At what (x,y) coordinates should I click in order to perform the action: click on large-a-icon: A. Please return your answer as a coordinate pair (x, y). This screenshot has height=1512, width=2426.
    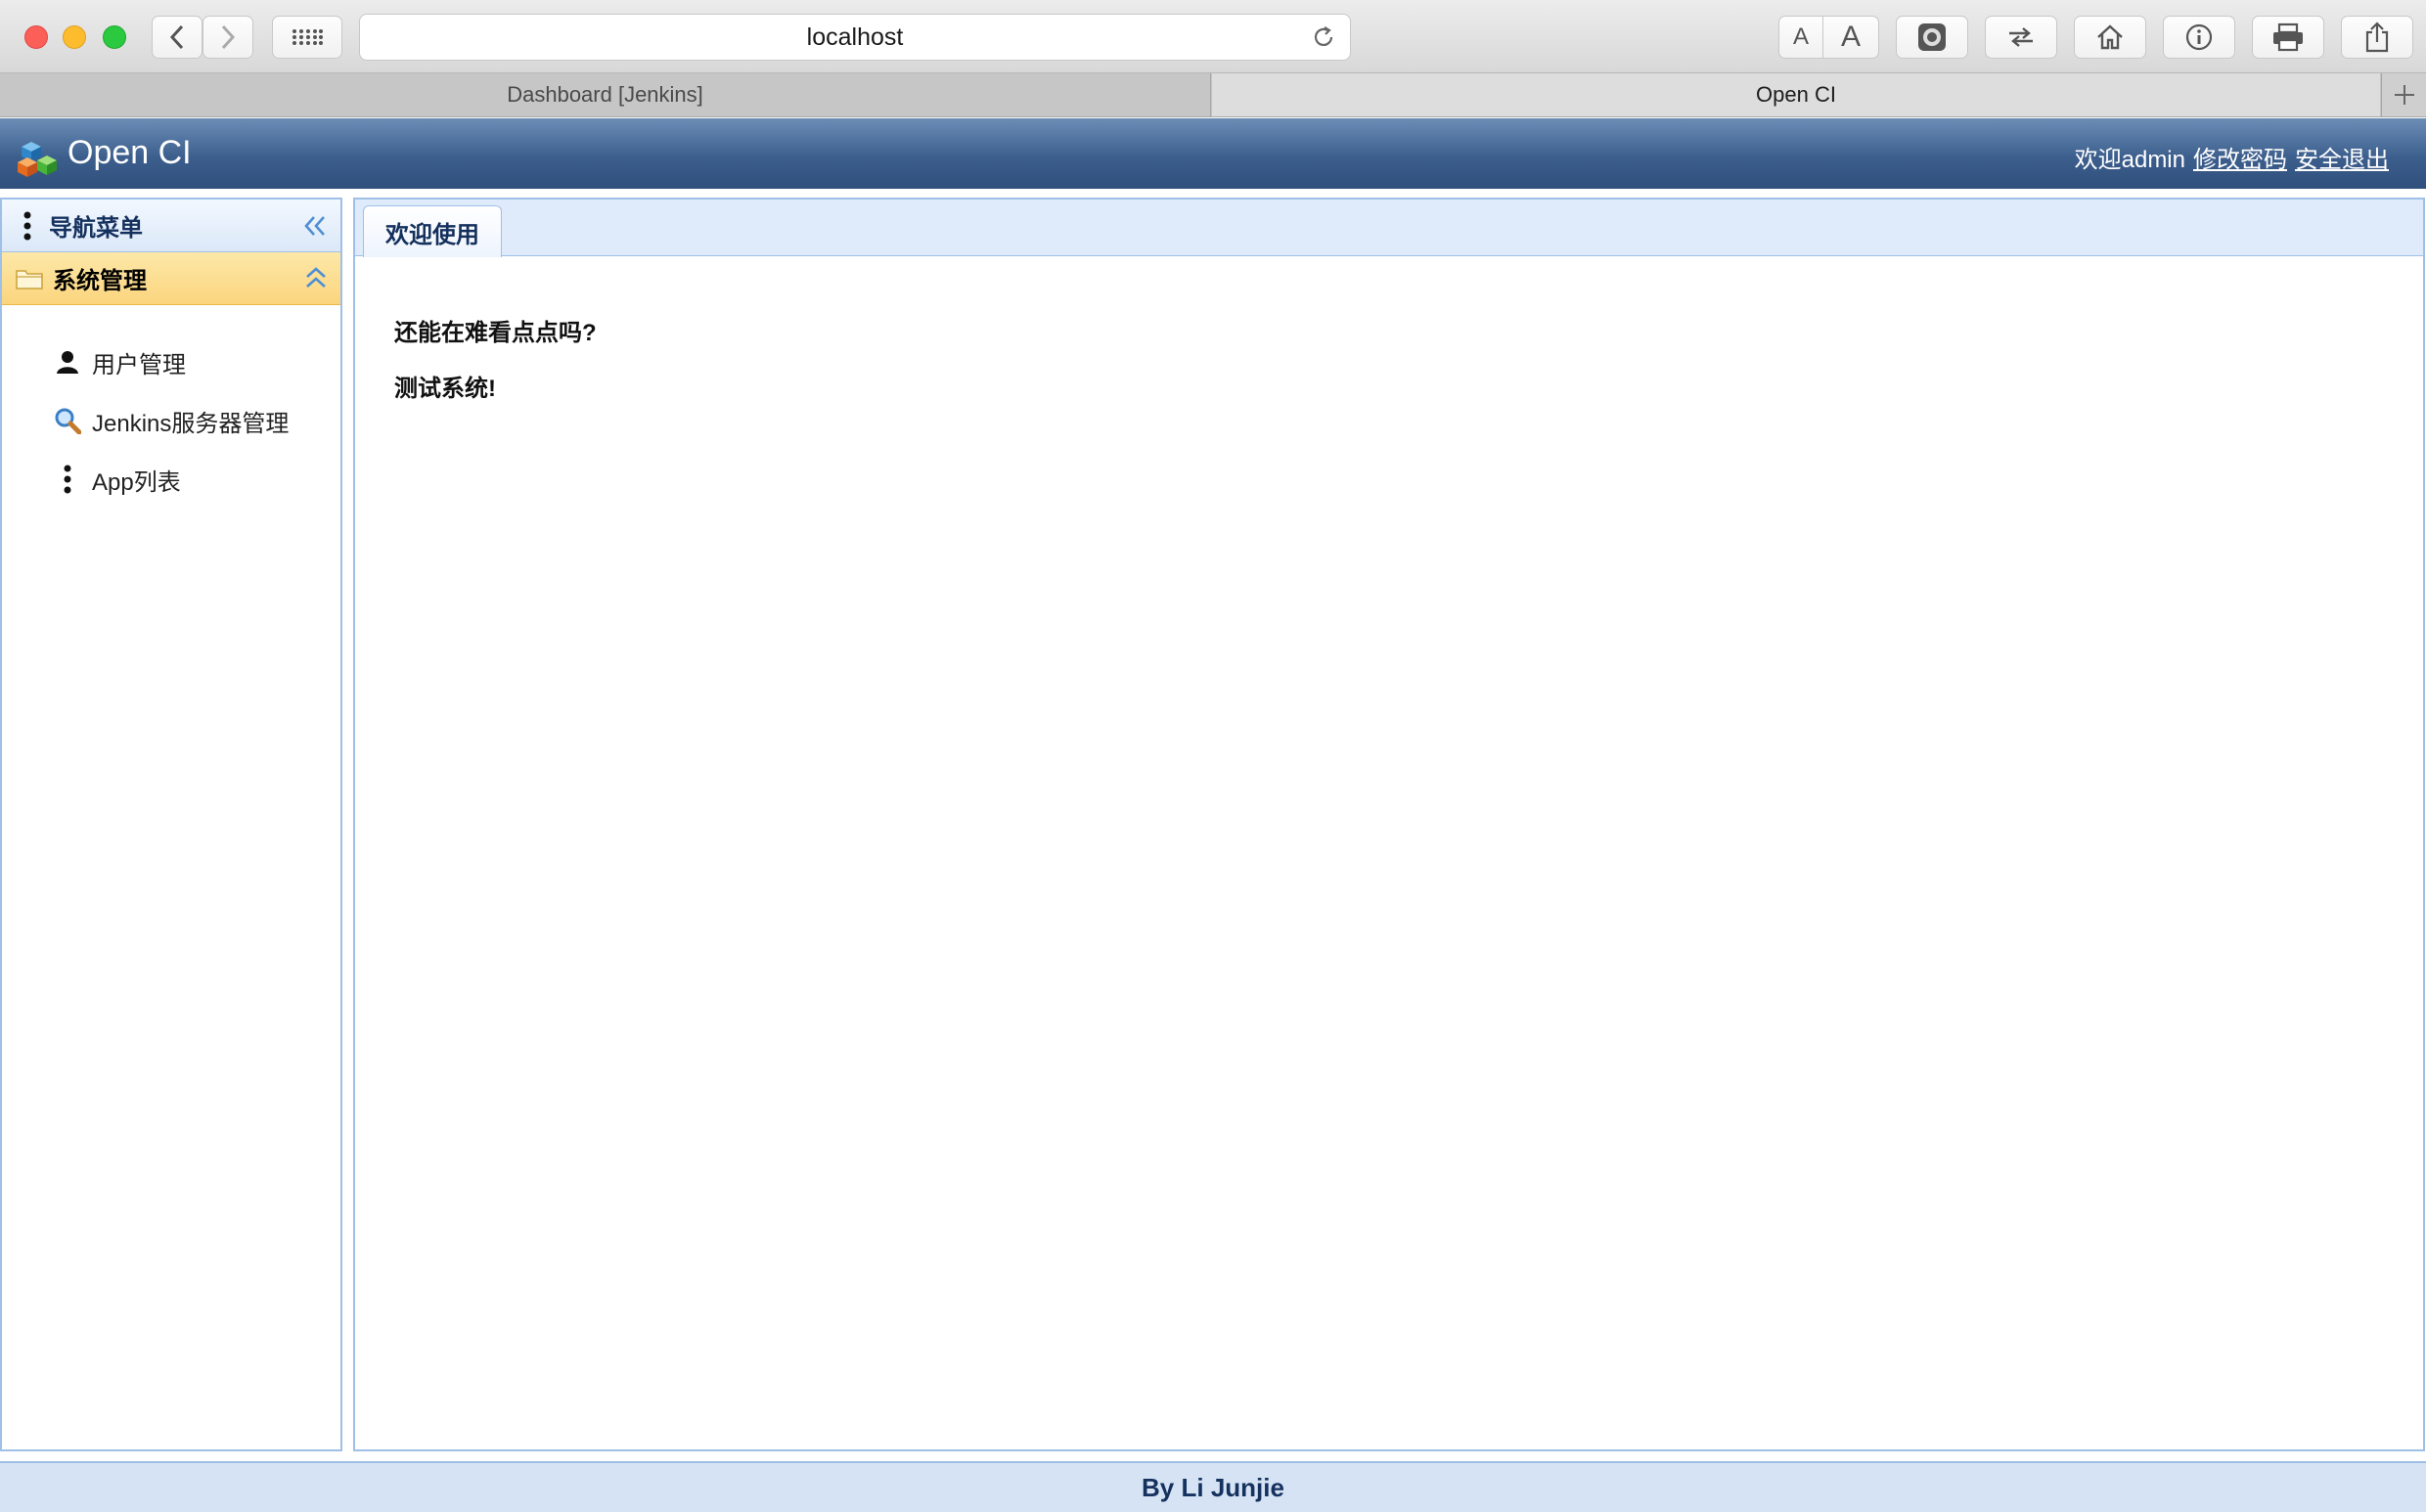
    Looking at the image, I should click on (1851, 37).